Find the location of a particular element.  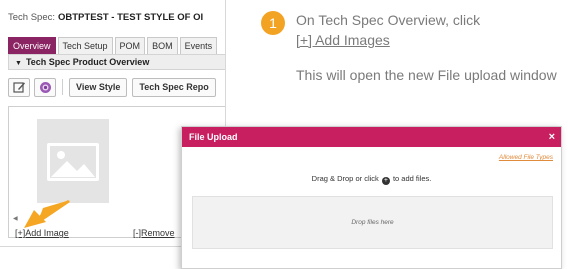

section-header: ▼ Tech Spec Product Overview is located at coordinates (116, 62).